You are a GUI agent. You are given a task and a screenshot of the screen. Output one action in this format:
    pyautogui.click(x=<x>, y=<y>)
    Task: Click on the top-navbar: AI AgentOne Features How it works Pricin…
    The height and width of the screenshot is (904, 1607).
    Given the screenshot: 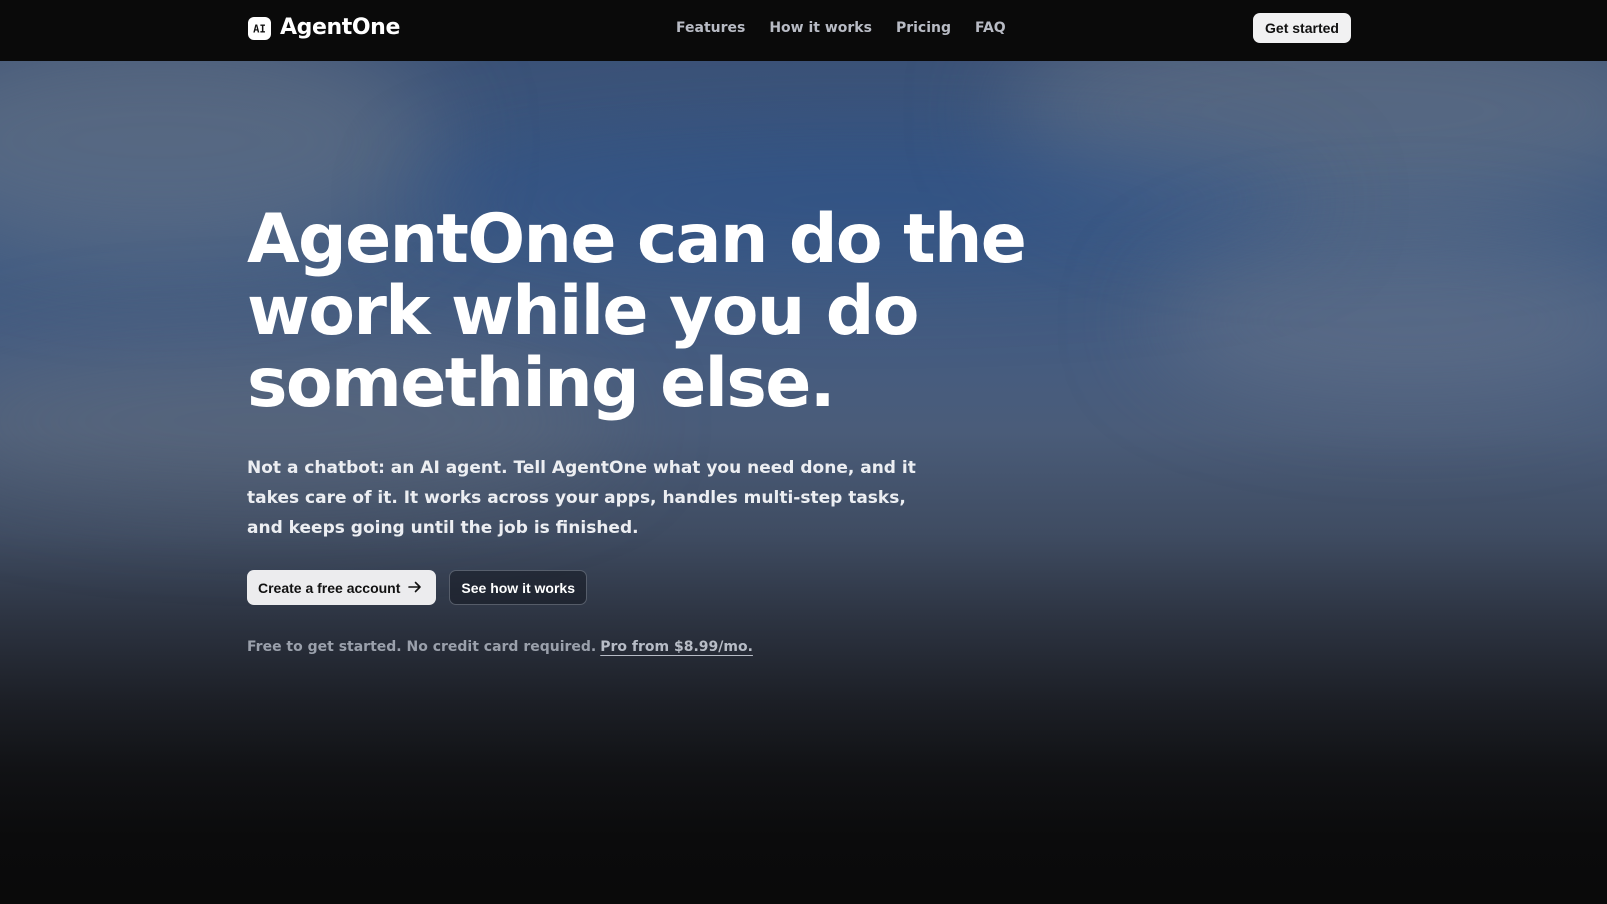 What is the action you would take?
    pyautogui.click(x=803, y=30)
    